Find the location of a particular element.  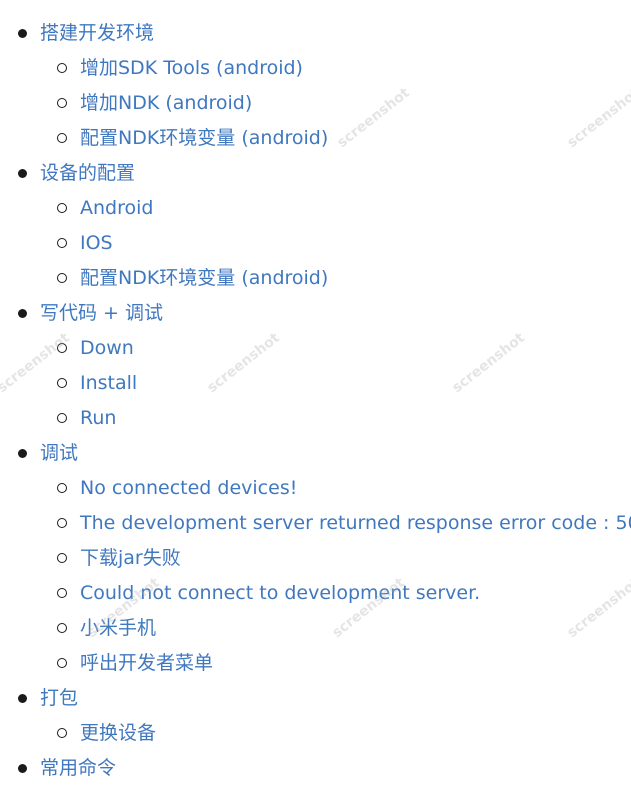

toc-subitem: Could not connect to development server. is located at coordinates (335, 593).